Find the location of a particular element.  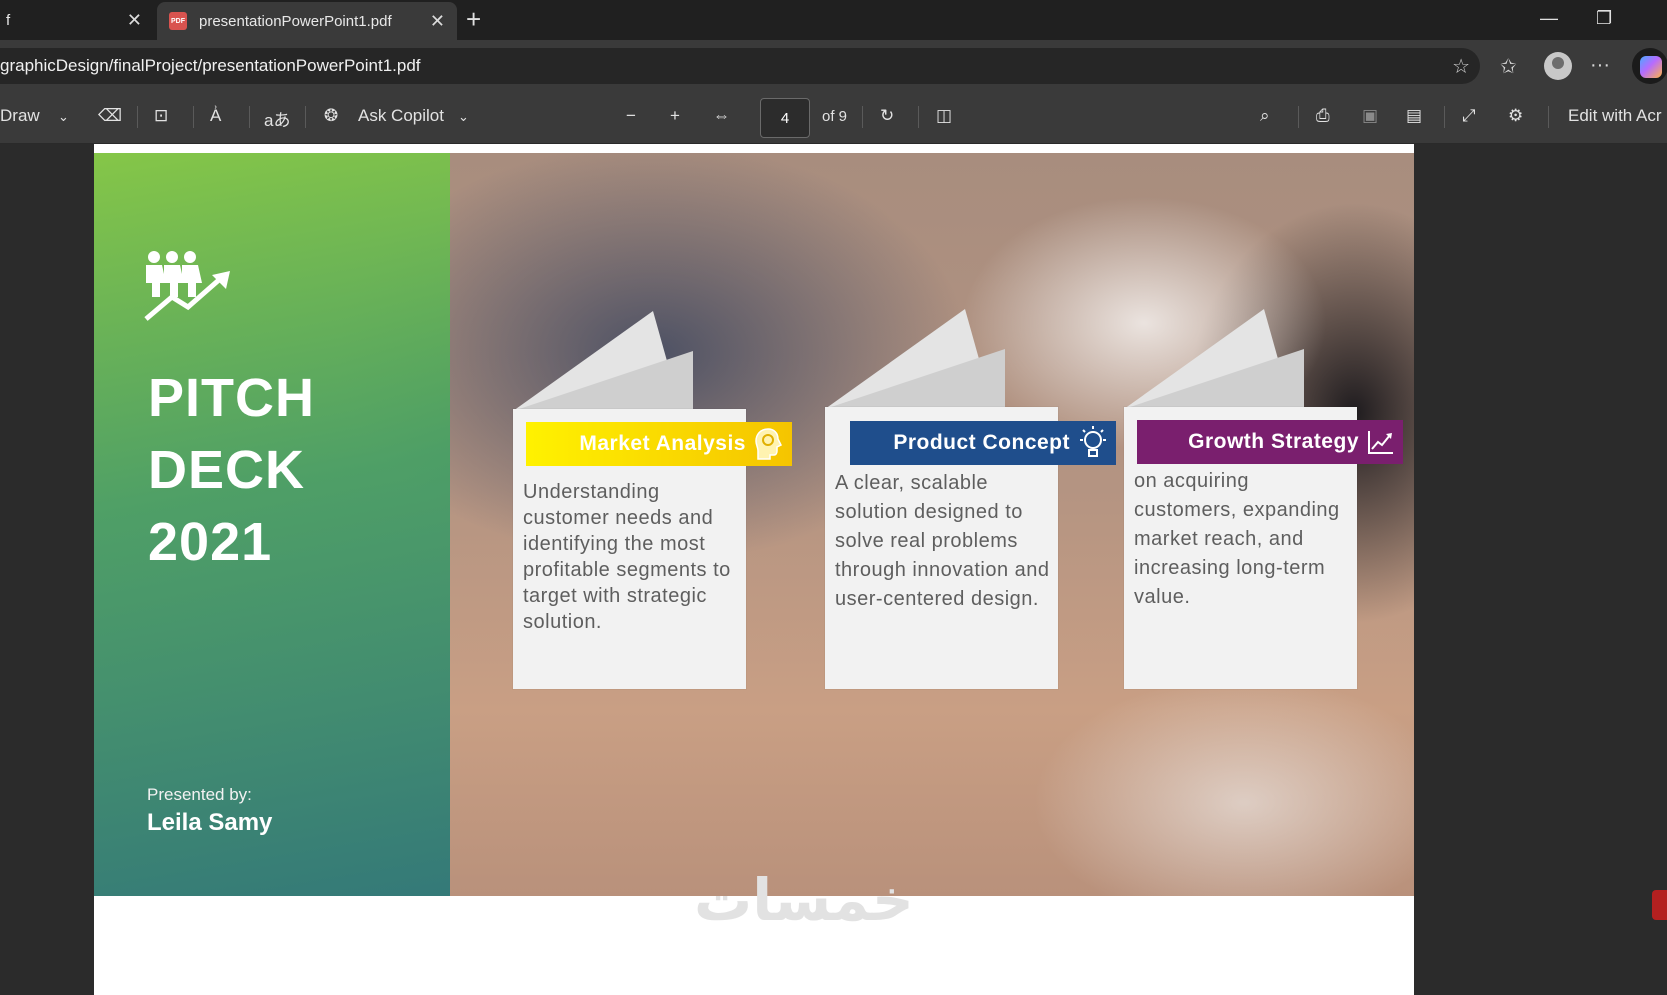

edit-with-acrobat-button: Edit with Acr is located at coordinates (1615, 116).